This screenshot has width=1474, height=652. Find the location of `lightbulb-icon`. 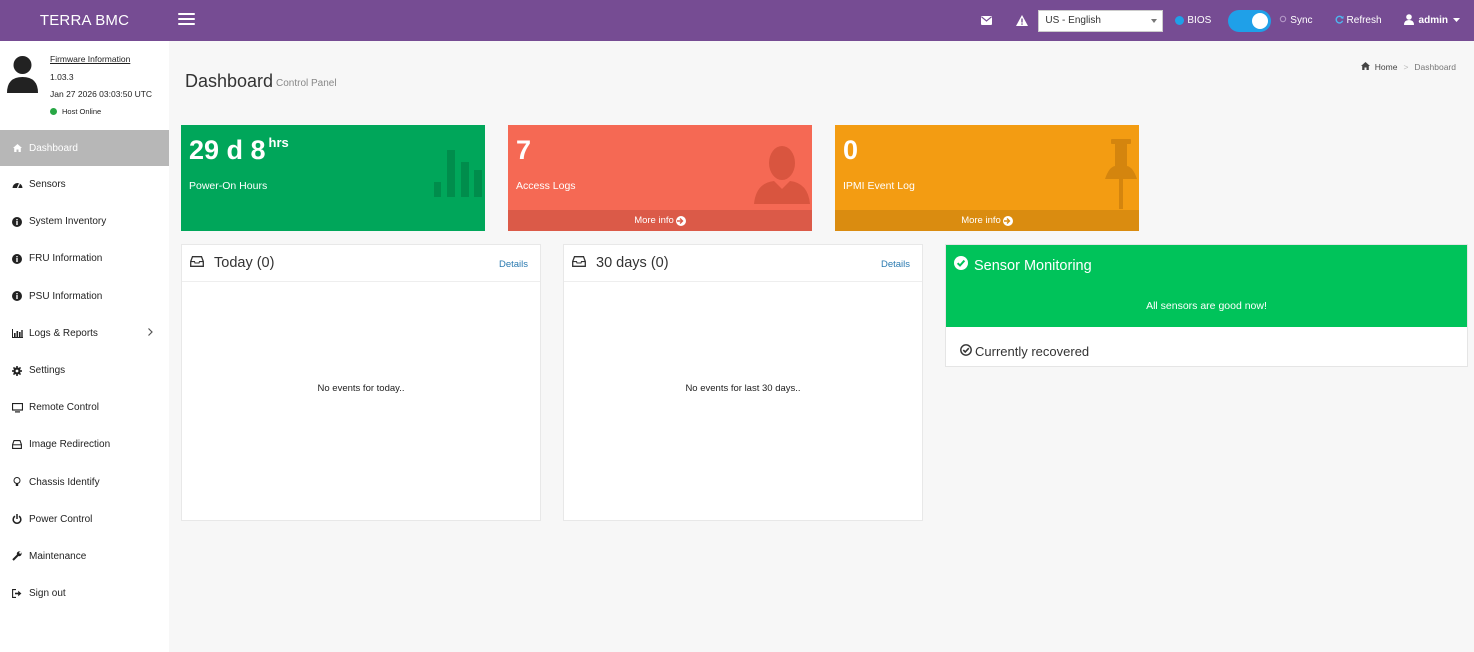

lightbulb-icon is located at coordinates (17, 482).